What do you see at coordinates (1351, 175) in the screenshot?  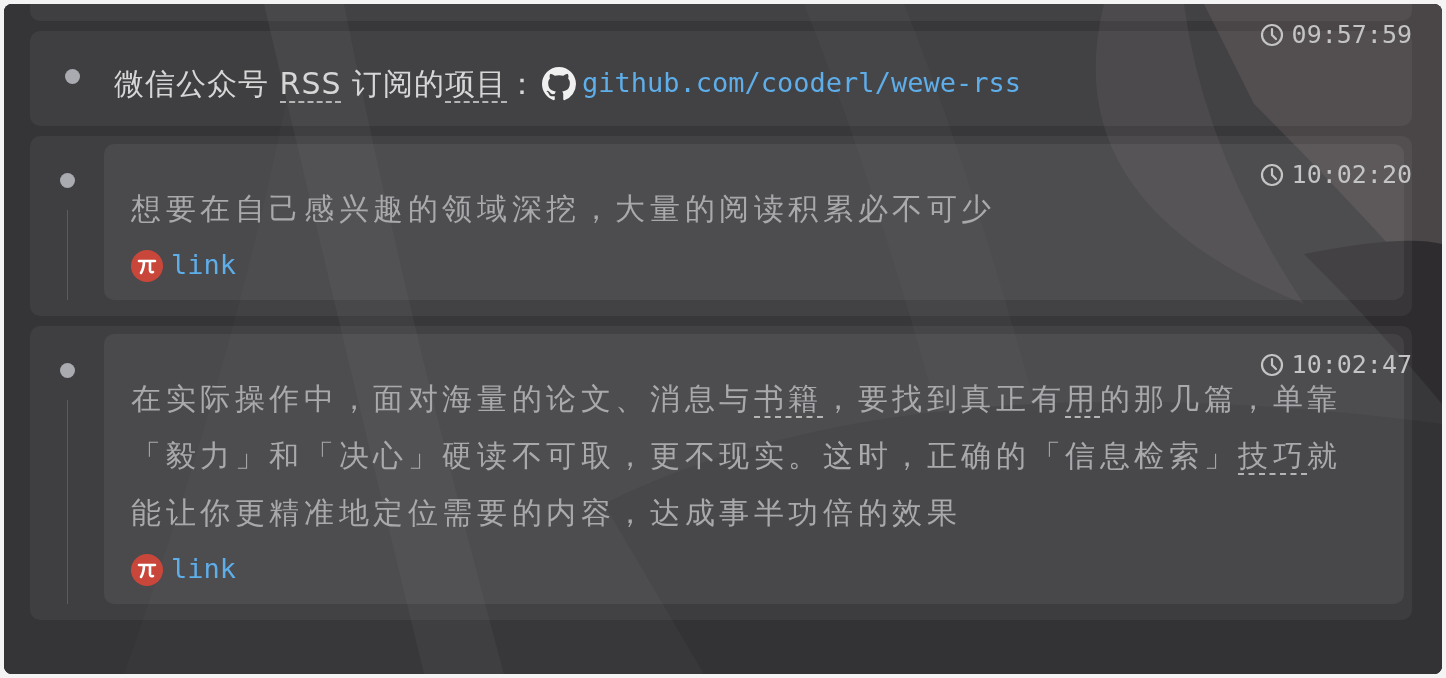 I see `timestamp: 10:02:20` at bounding box center [1351, 175].